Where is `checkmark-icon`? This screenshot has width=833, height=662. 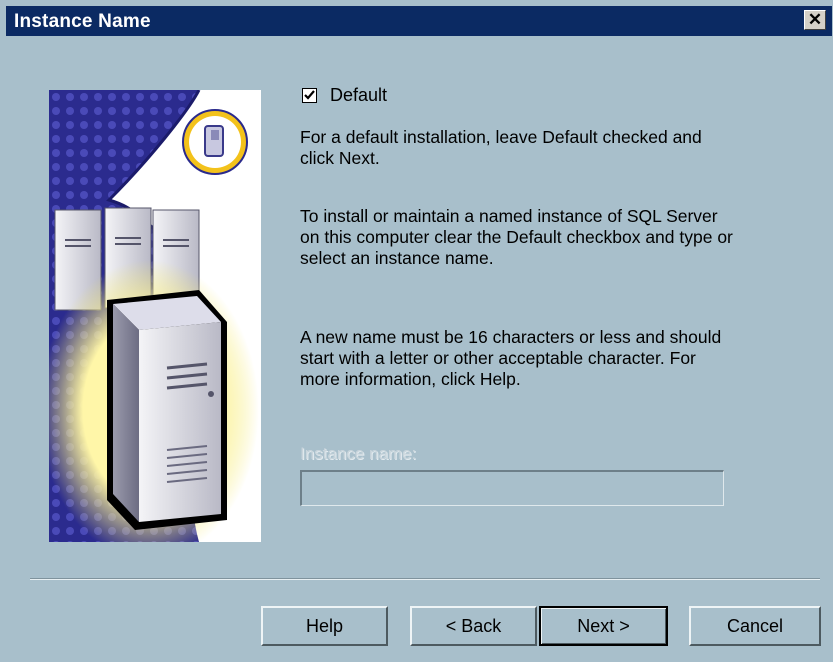 checkmark-icon is located at coordinates (309, 95).